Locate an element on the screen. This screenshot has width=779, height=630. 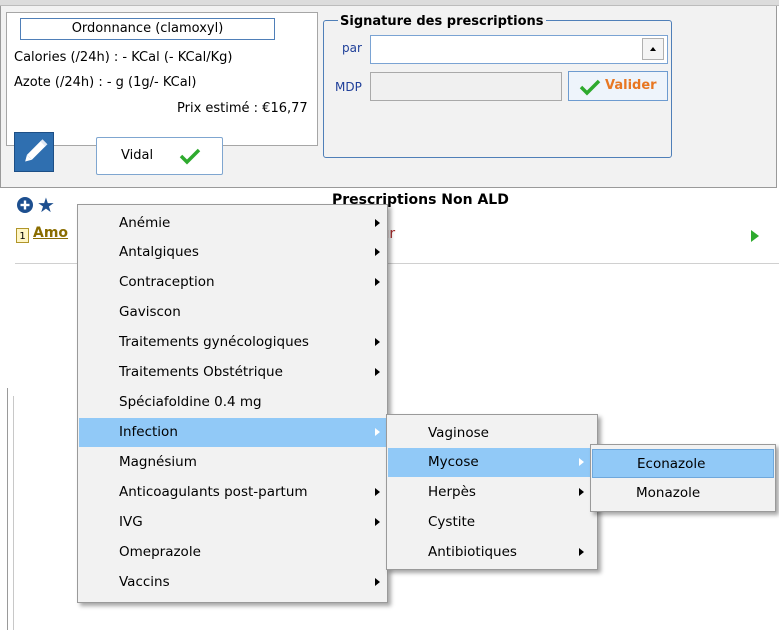
azote-line: Azote (/24h) : - g (1g/- KCal) is located at coordinates (105, 82).